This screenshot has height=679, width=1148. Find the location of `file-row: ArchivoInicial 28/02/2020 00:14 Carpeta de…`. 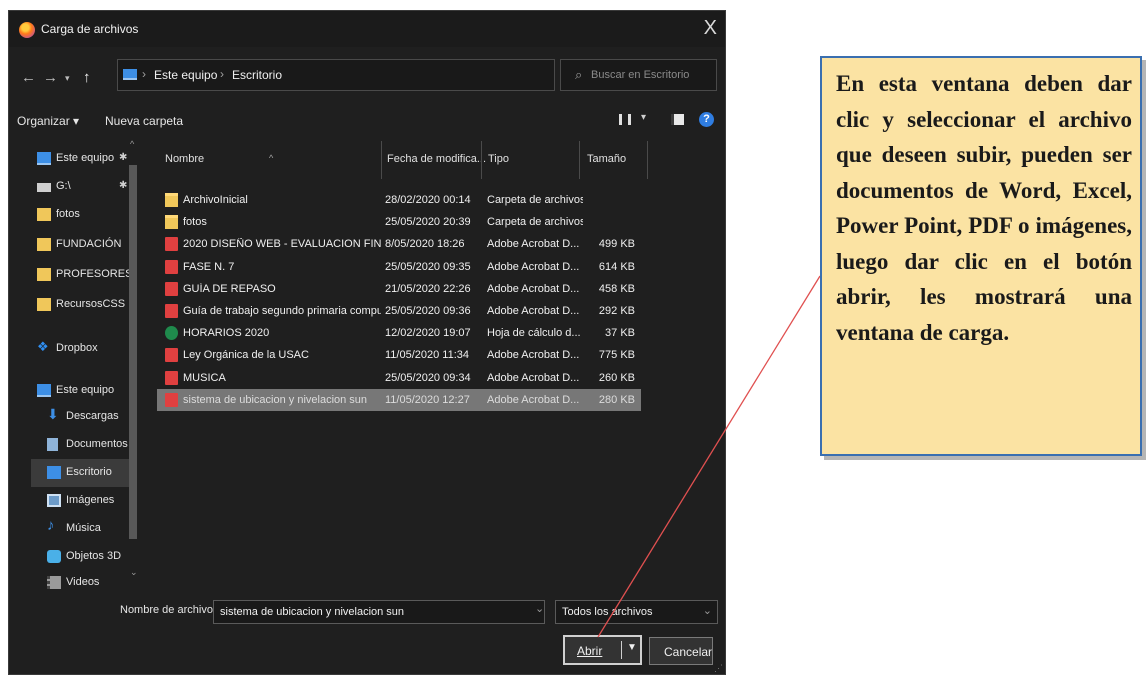

file-row: ArchivoInicial 28/02/2020 00:14 Carpeta de… is located at coordinates (399, 200).